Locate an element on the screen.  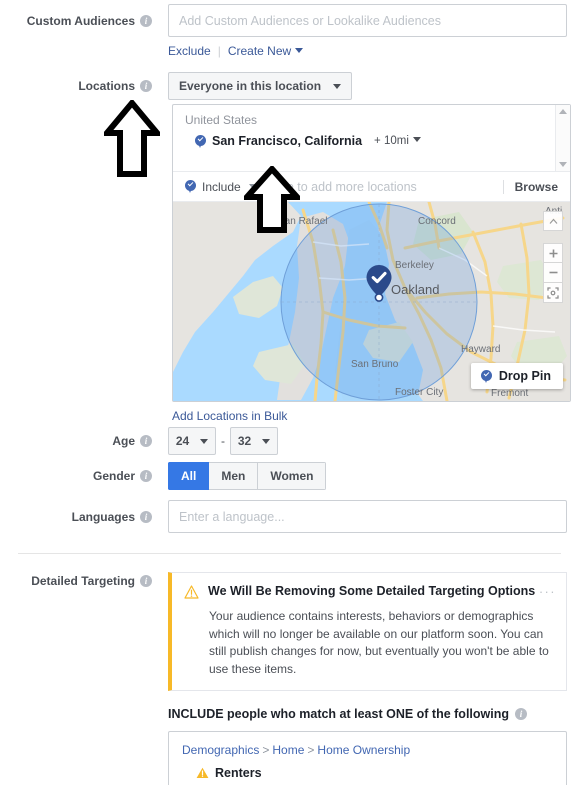
custom-audiences-label: Custom Audiences i is located at coordinates (79, 20).